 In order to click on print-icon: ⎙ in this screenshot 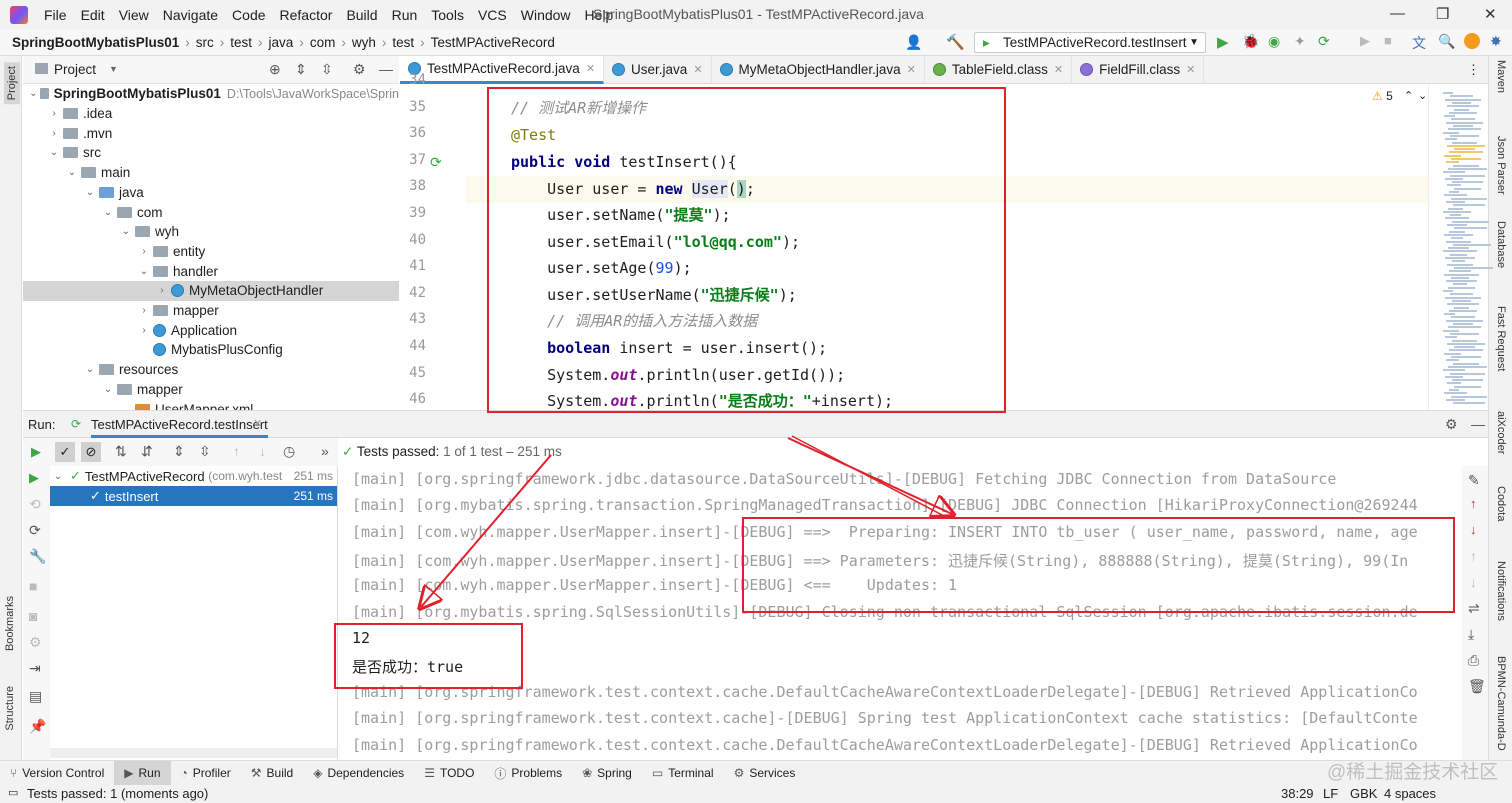, I will do `click(1473, 660)`.